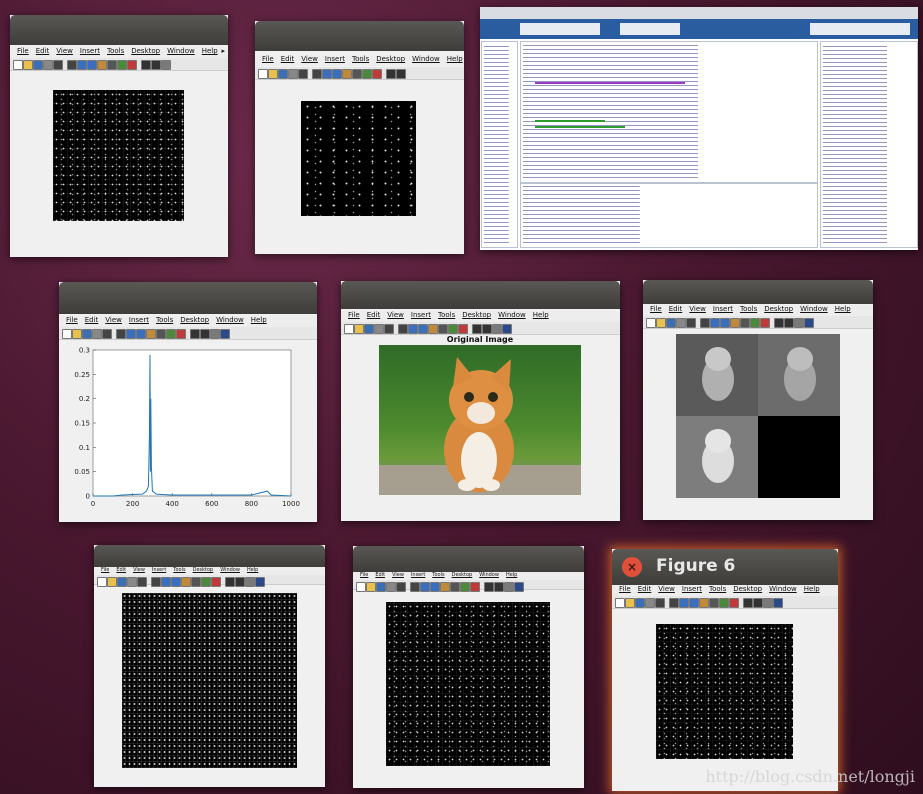  Describe the element at coordinates (632, 567) in the screenshot. I see `close-icon: ×` at that location.